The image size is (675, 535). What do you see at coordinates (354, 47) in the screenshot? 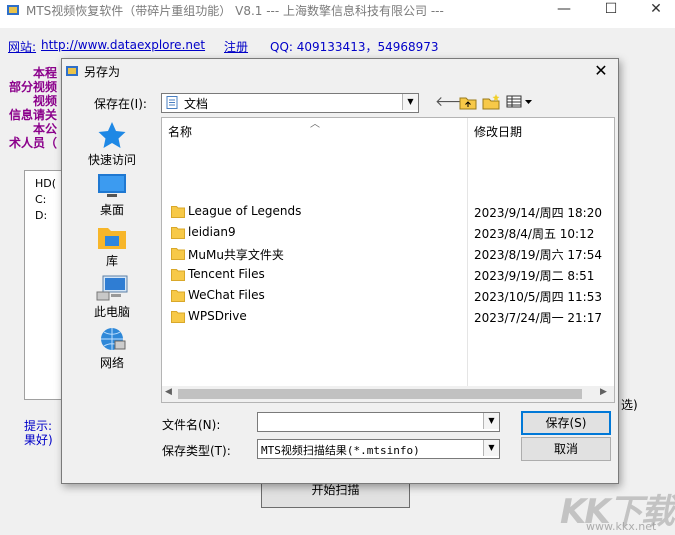
I see `qq-info: QQ: 409133413，54968973` at bounding box center [354, 47].